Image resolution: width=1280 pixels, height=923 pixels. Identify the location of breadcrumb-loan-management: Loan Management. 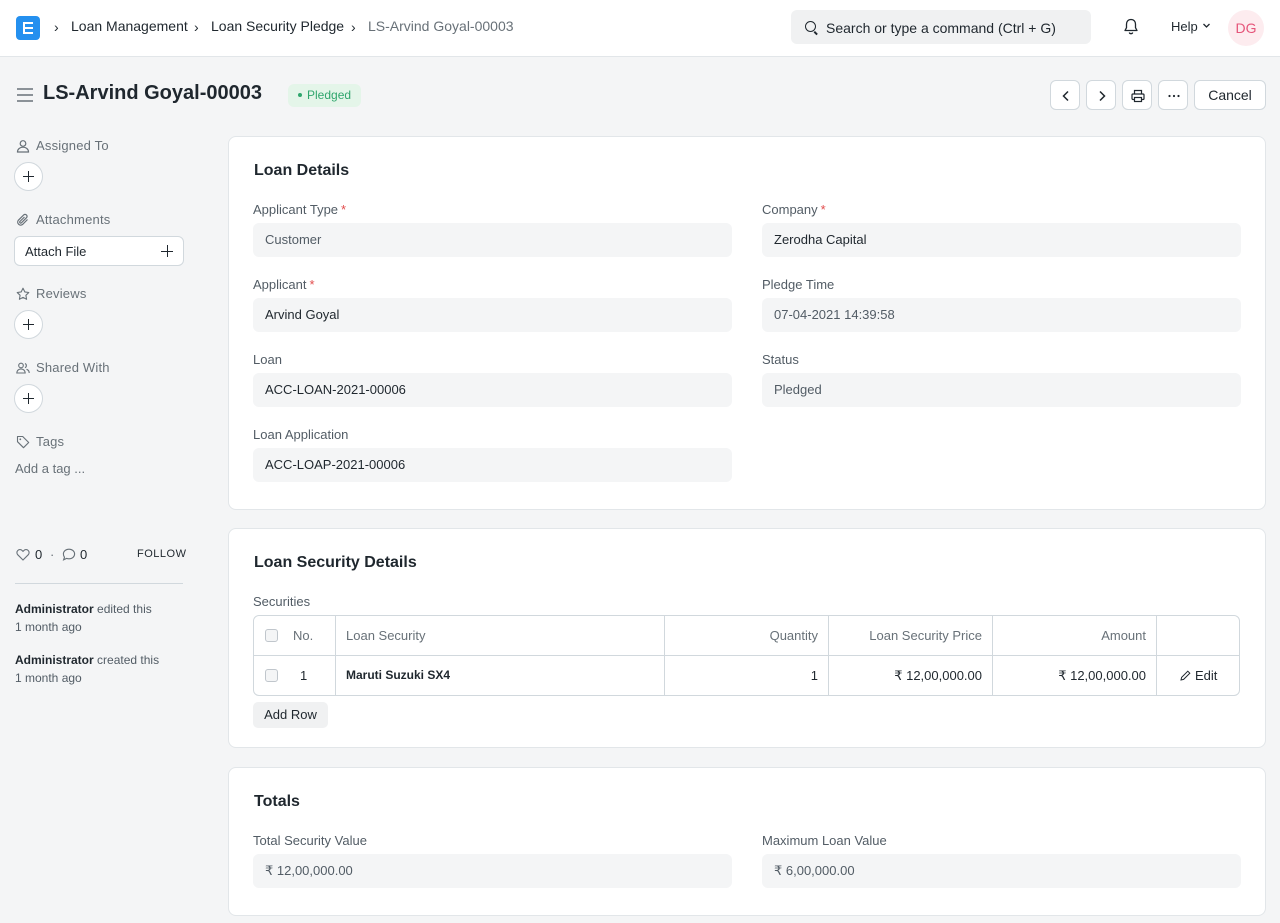
(129, 26).